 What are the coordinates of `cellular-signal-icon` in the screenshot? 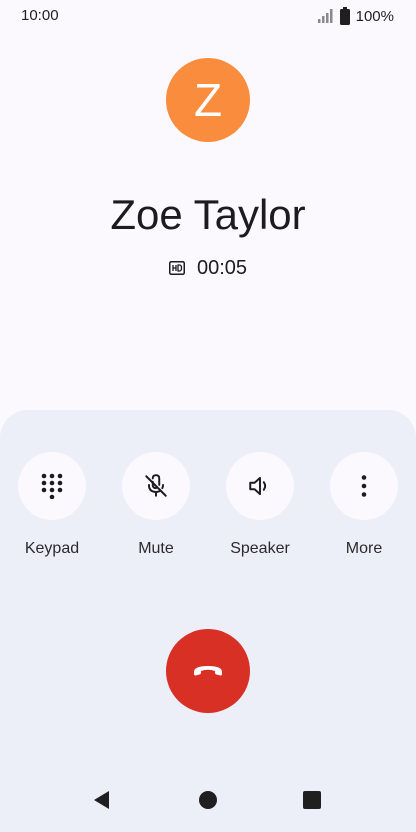 It's located at (325, 16).